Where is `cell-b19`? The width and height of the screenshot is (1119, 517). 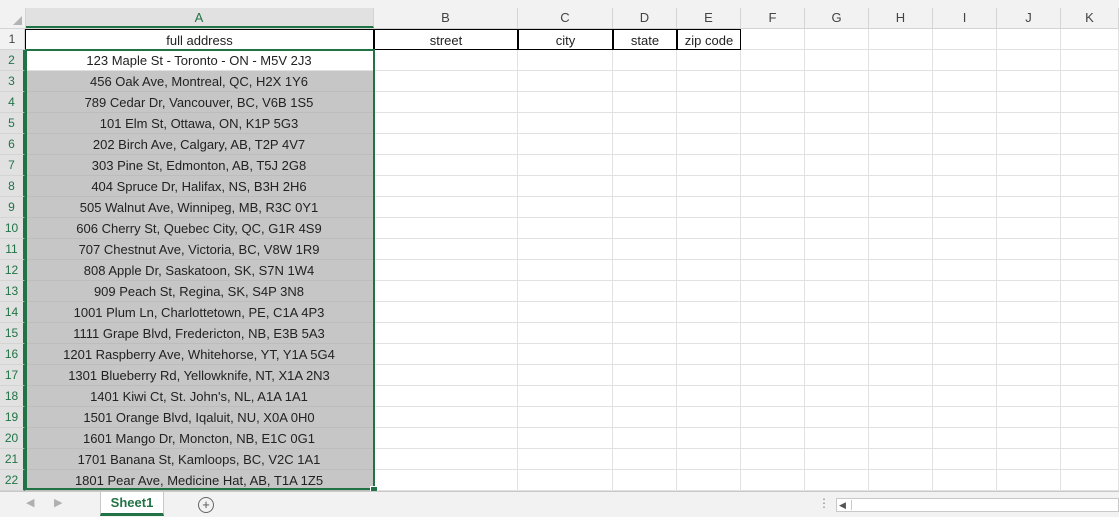 cell-b19 is located at coordinates (446, 417).